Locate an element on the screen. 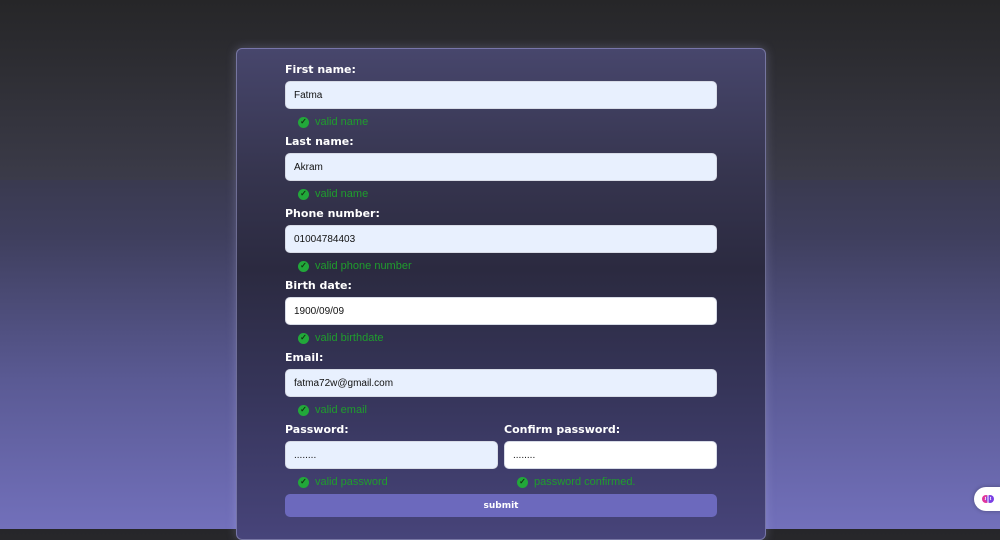  last-name-status: ✓ valid name is located at coordinates (333, 194).